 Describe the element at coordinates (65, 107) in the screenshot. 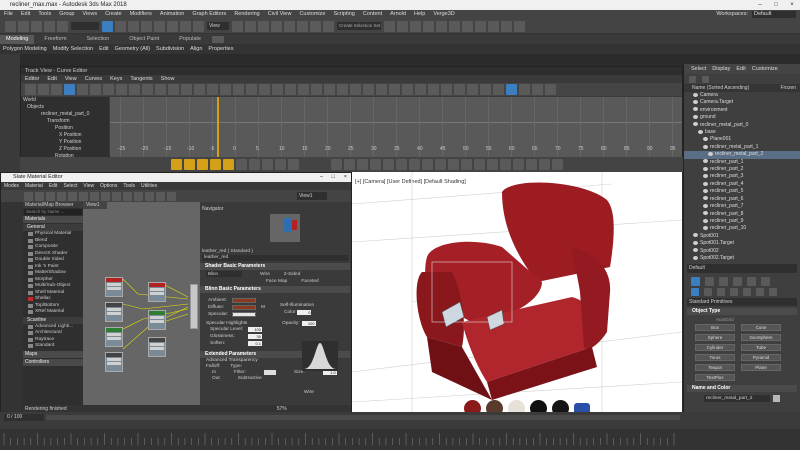

I see `tree-objects: Objects` at that location.